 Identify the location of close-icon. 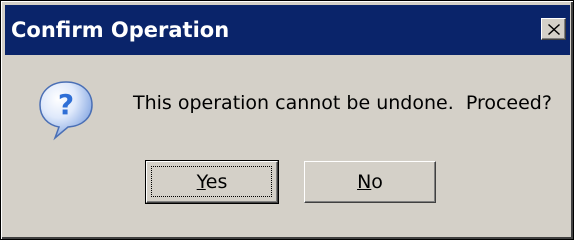
(554, 29).